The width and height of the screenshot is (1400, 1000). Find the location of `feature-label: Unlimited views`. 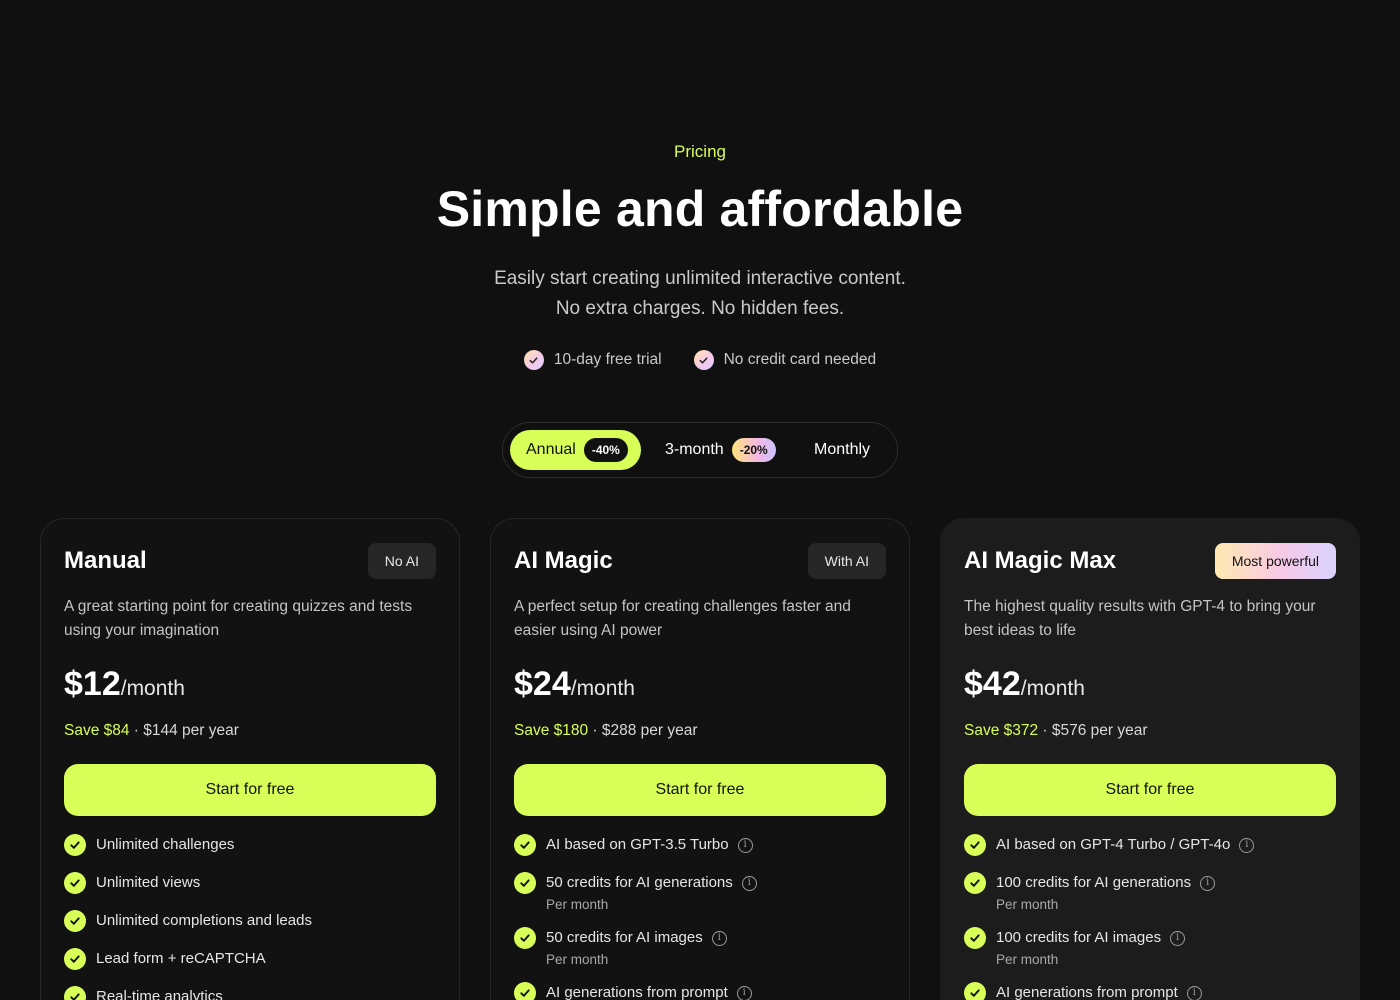

feature-label: Unlimited views is located at coordinates (148, 882).